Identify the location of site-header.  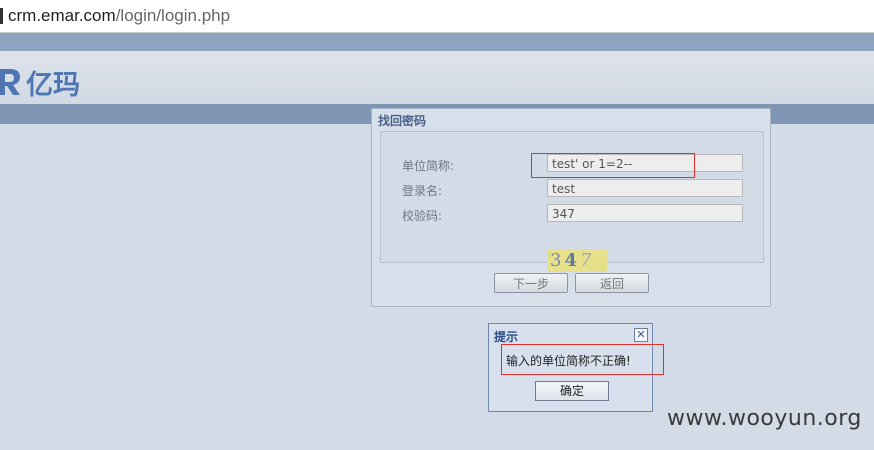
(437, 77).